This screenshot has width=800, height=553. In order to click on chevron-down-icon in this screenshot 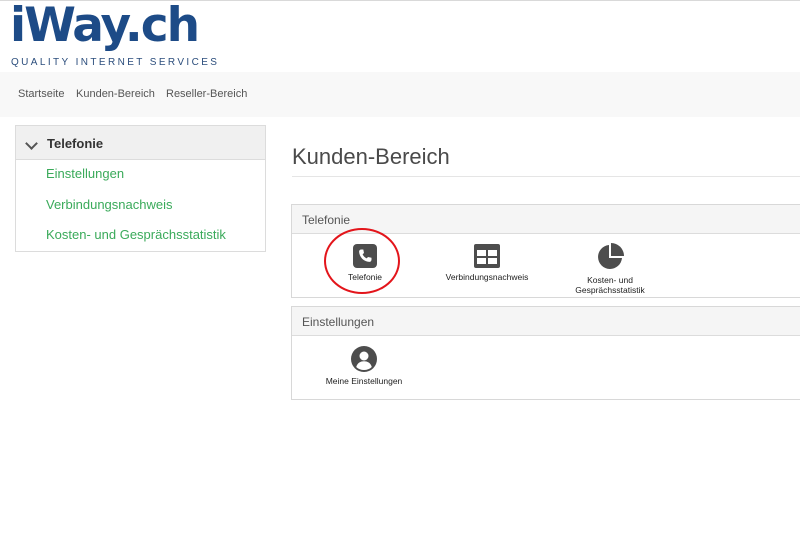, I will do `click(31, 143)`.